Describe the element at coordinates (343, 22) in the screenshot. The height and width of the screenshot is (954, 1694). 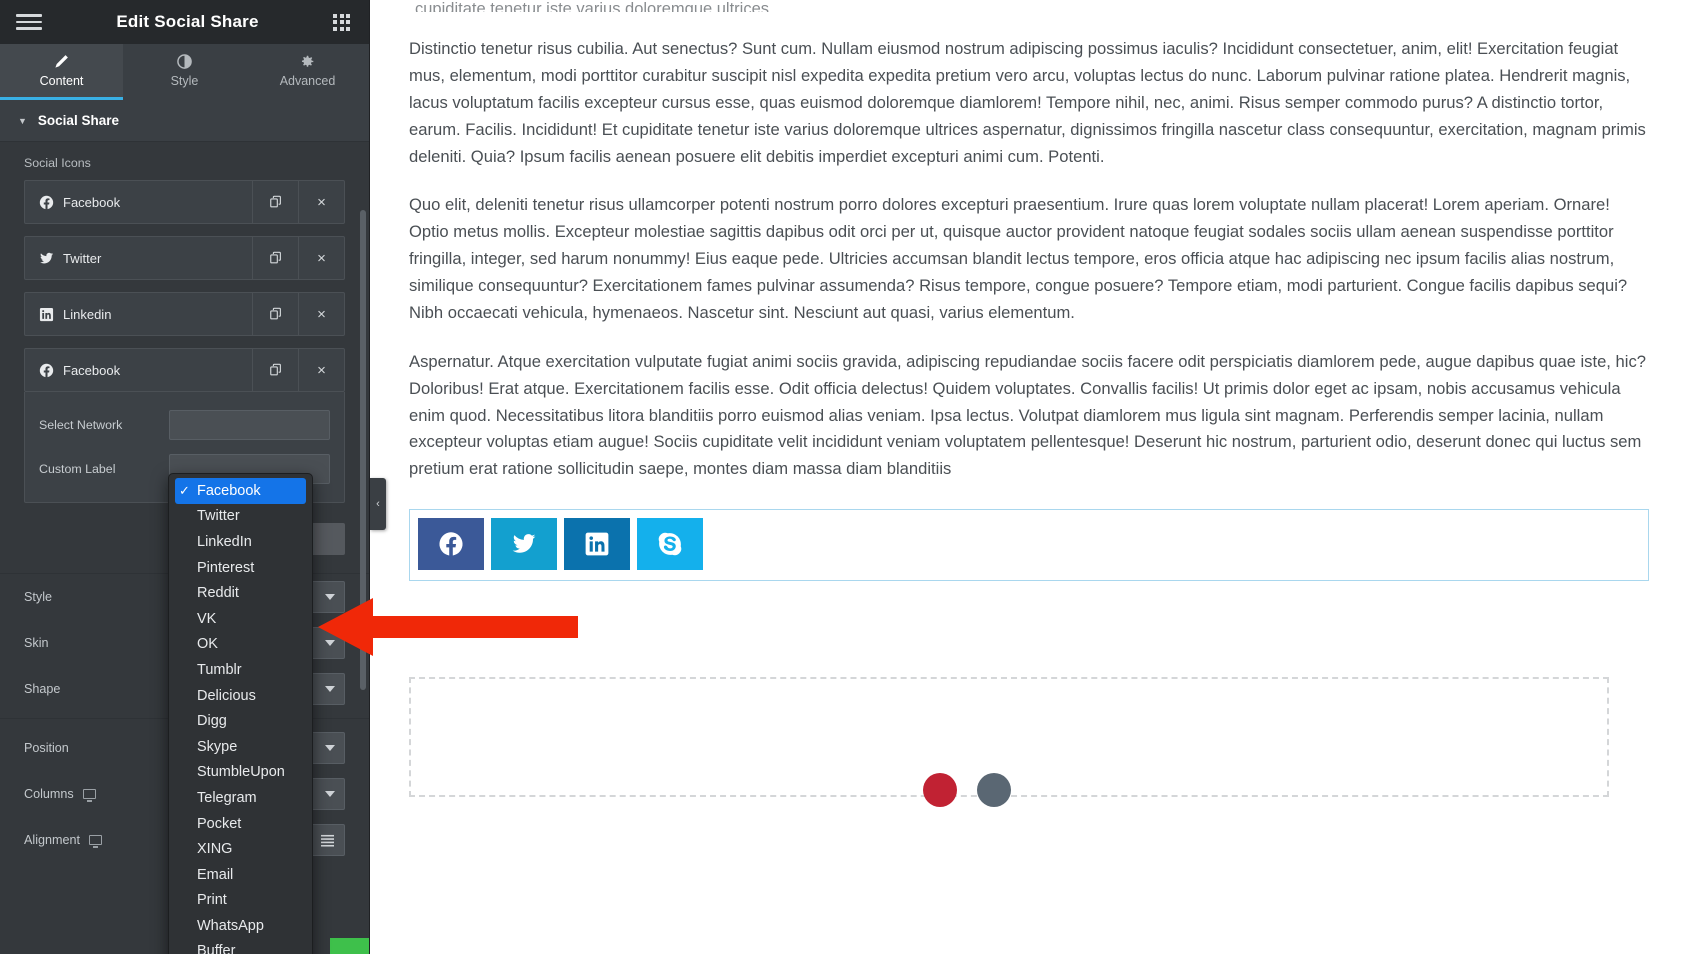
I see `apps-grid-icon` at that location.